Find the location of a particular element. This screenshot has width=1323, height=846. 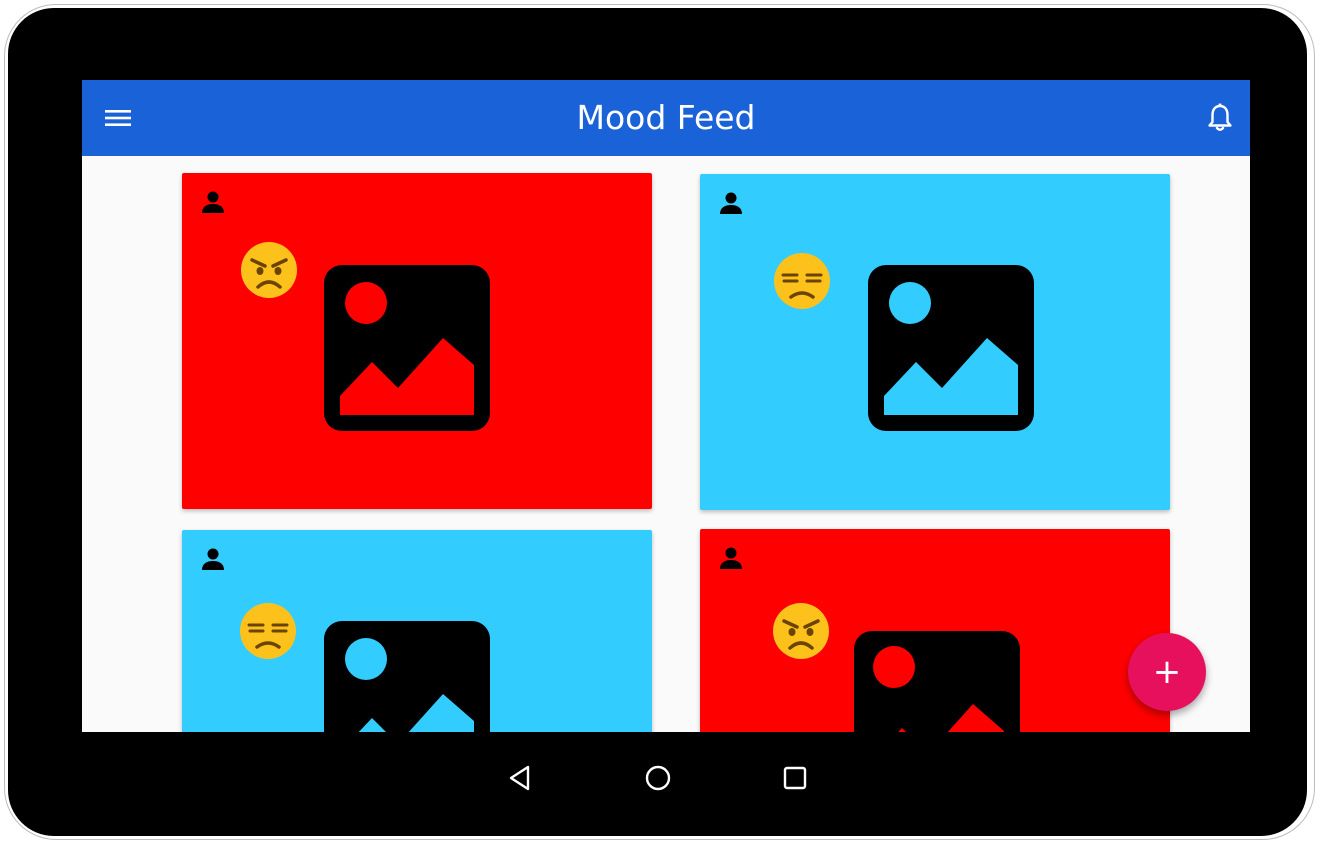

back-icon is located at coordinates (520, 778).